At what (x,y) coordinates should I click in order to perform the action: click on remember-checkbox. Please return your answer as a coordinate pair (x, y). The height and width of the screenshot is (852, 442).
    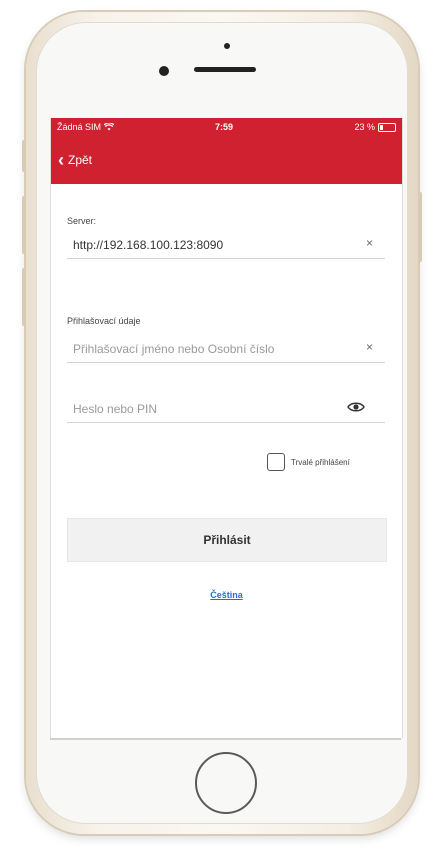
    Looking at the image, I should click on (276, 462).